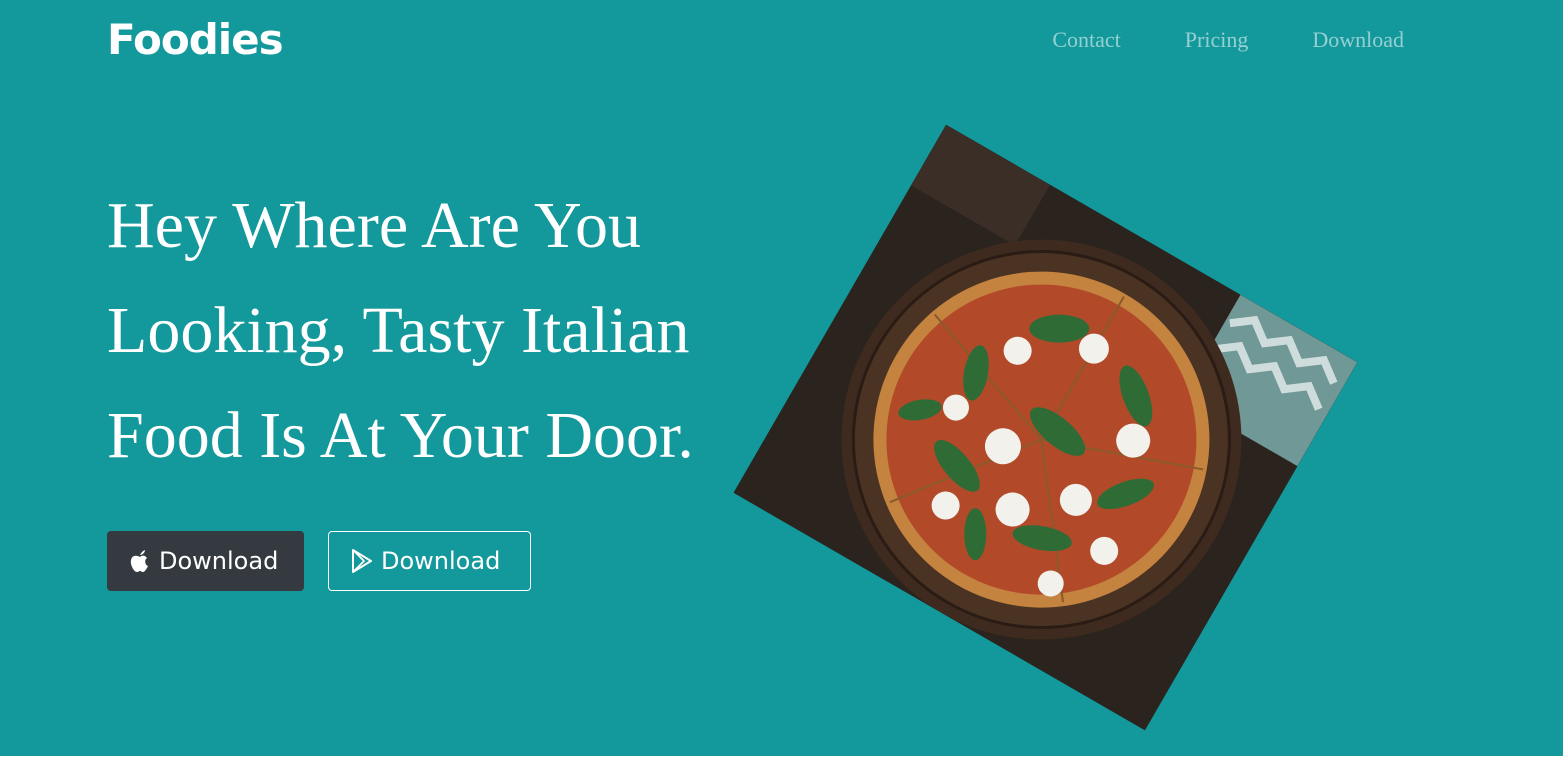  What do you see at coordinates (195, 40) in the screenshot?
I see `brand-logo: Foodies` at bounding box center [195, 40].